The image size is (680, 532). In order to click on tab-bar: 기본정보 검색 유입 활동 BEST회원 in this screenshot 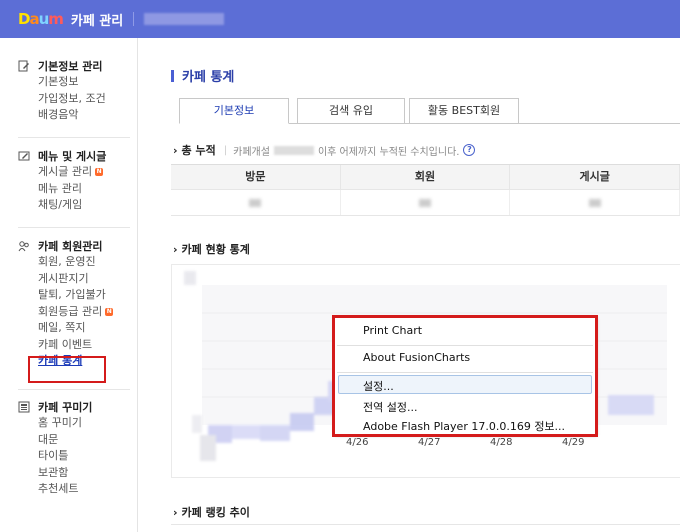, I will do `click(429, 111)`.